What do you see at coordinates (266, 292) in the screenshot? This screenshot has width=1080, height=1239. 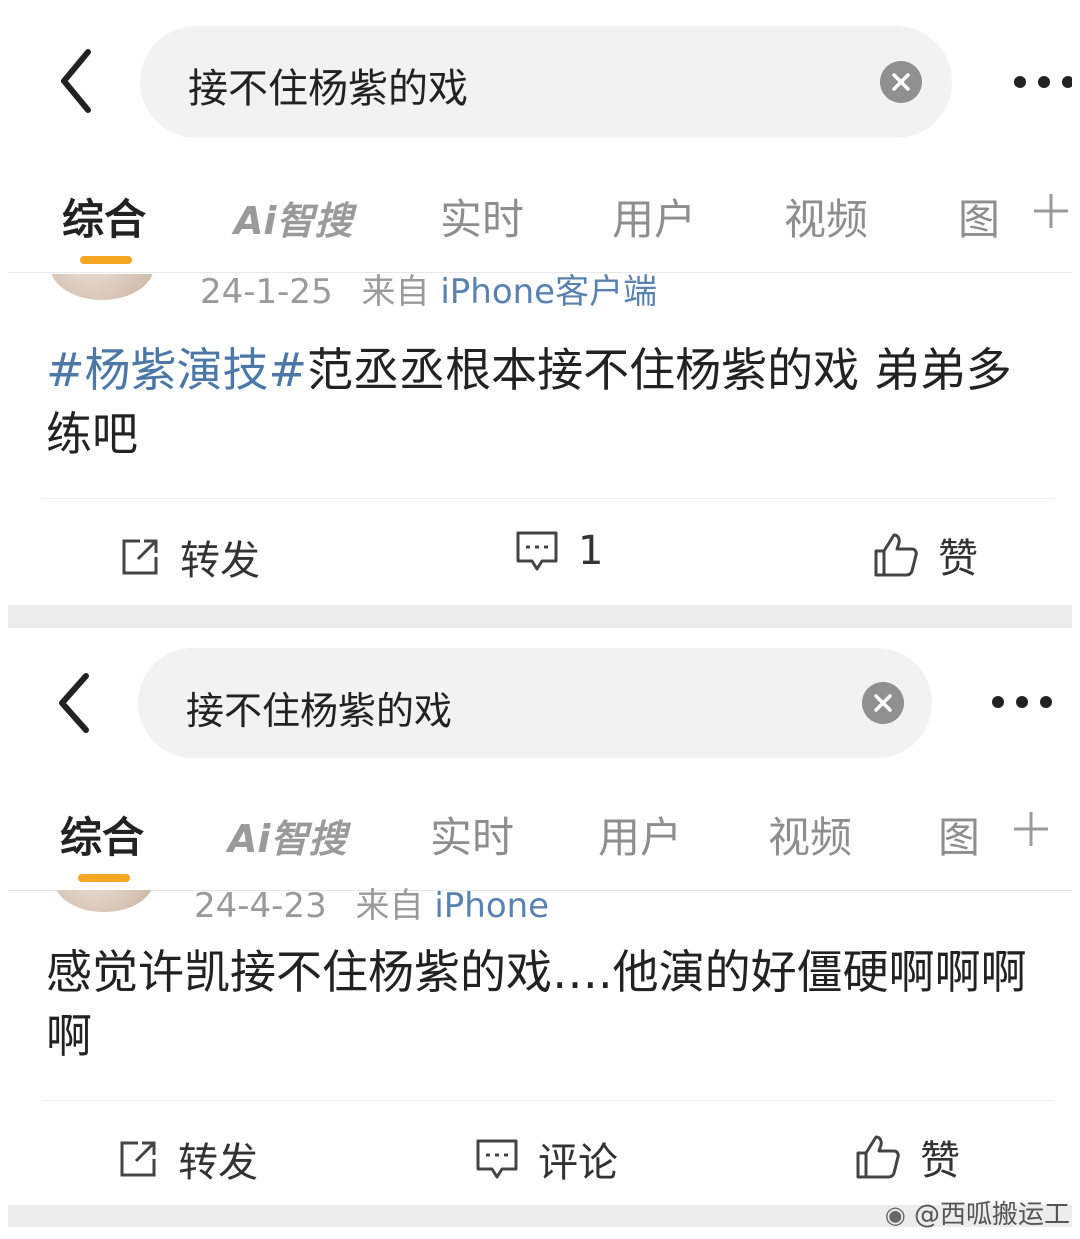 I see `post-date: 24-1-25` at bounding box center [266, 292].